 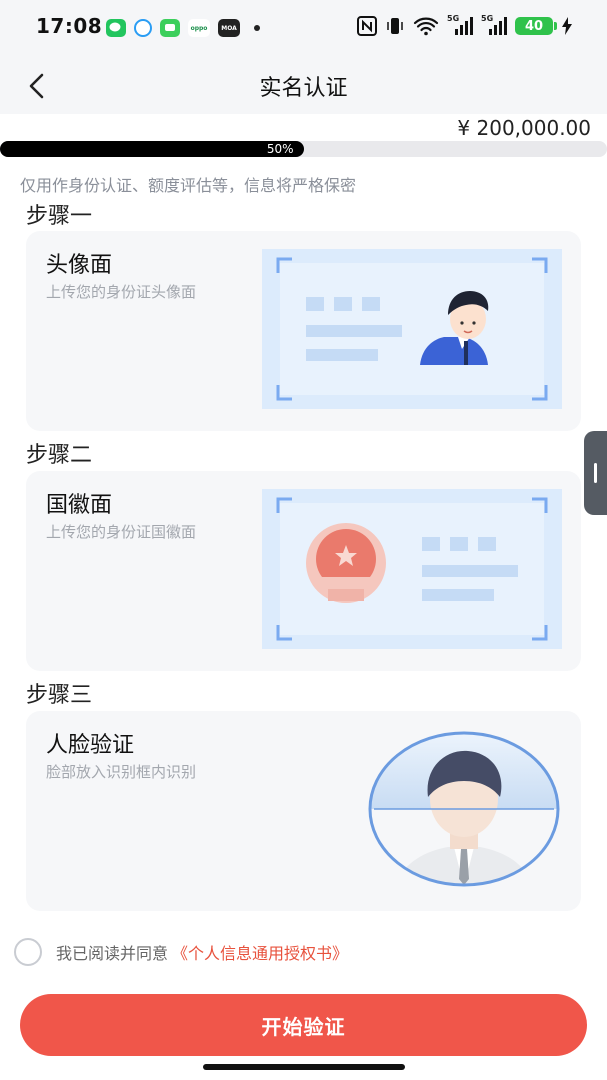 I want to click on agreement-text: 我已阅读并同意, so click(x=112, y=953).